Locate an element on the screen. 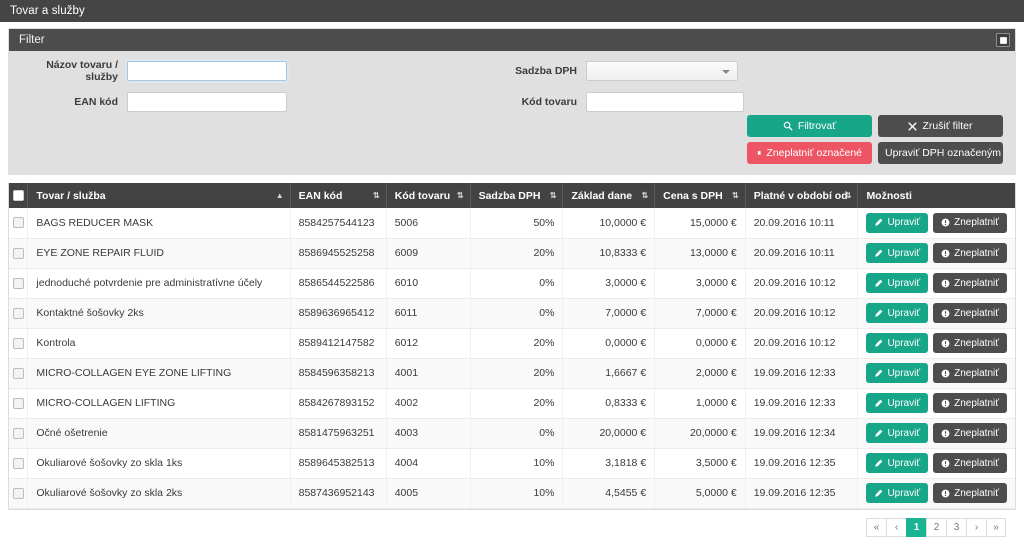  pagination-page-3: 3 is located at coordinates (956, 527).